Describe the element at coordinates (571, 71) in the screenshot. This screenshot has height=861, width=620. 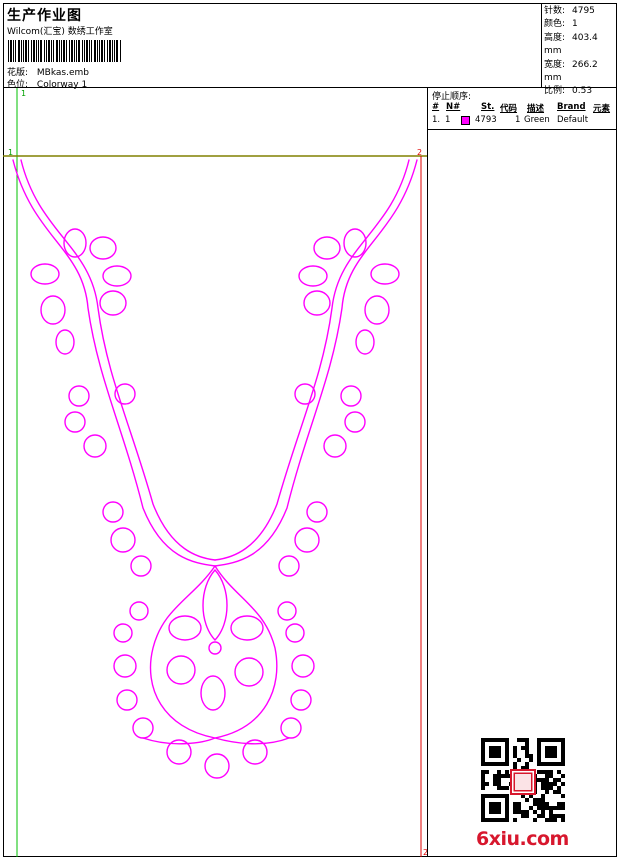
I see `stat-width: 宽度: 266.2 mm` at that location.